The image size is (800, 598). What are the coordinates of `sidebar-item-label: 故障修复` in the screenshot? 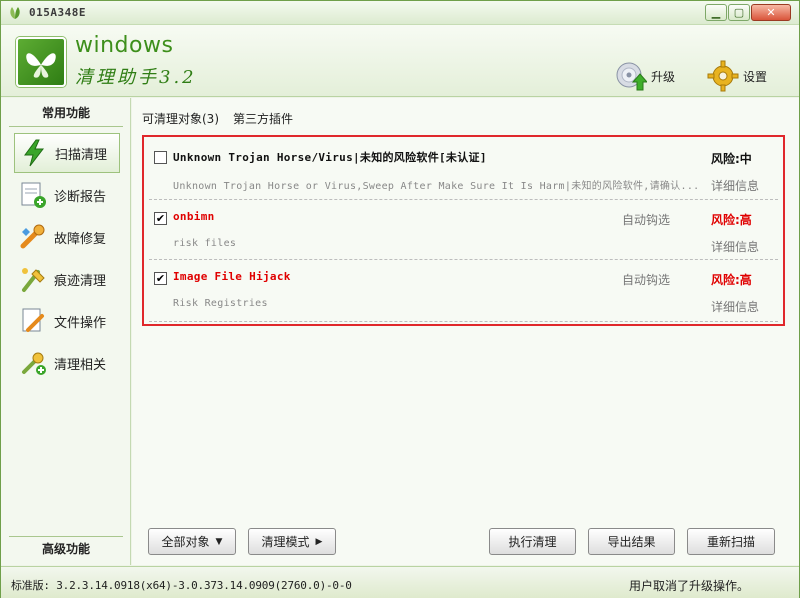 It's located at (80, 239).